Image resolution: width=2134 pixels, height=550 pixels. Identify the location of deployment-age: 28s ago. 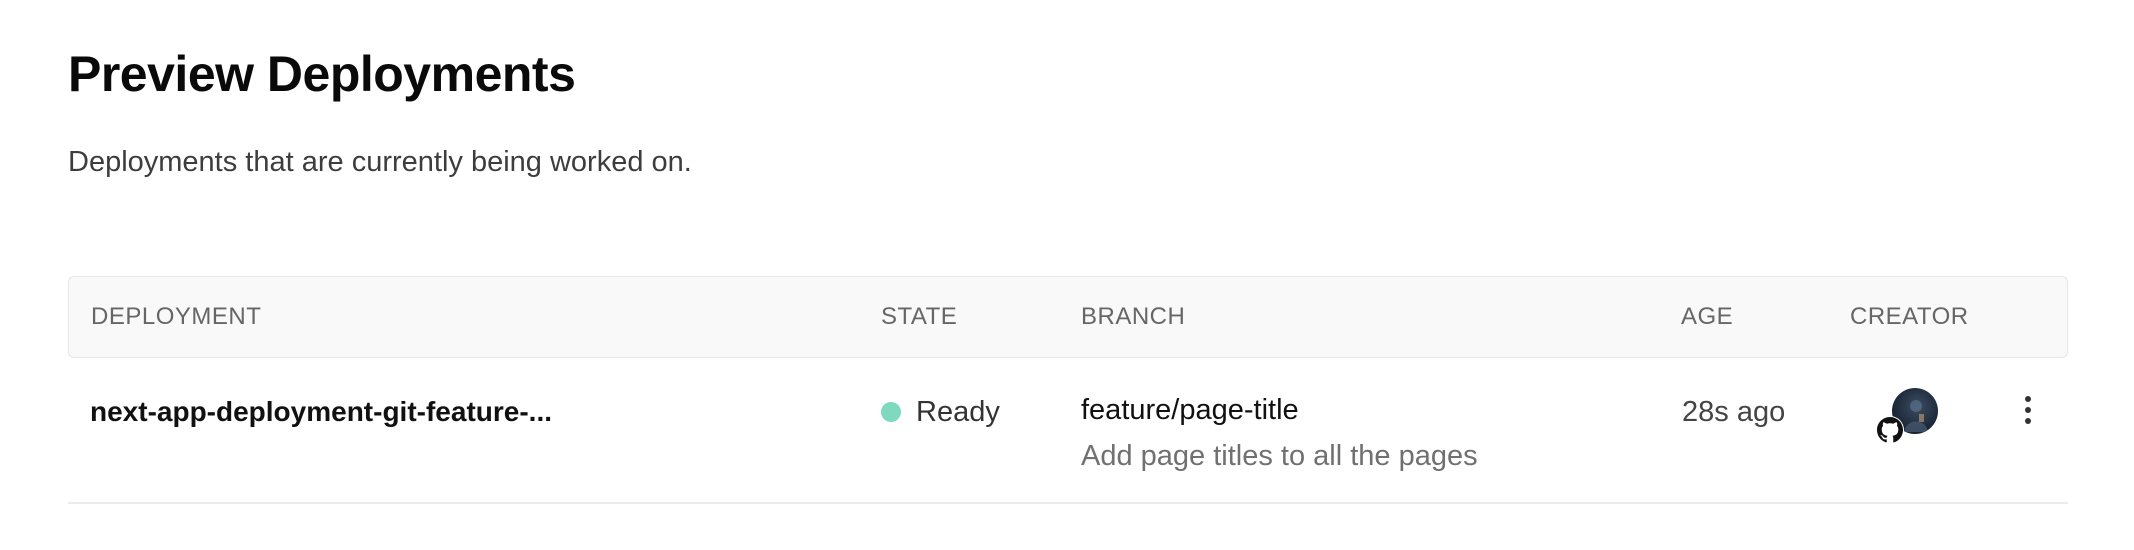
(1734, 412).